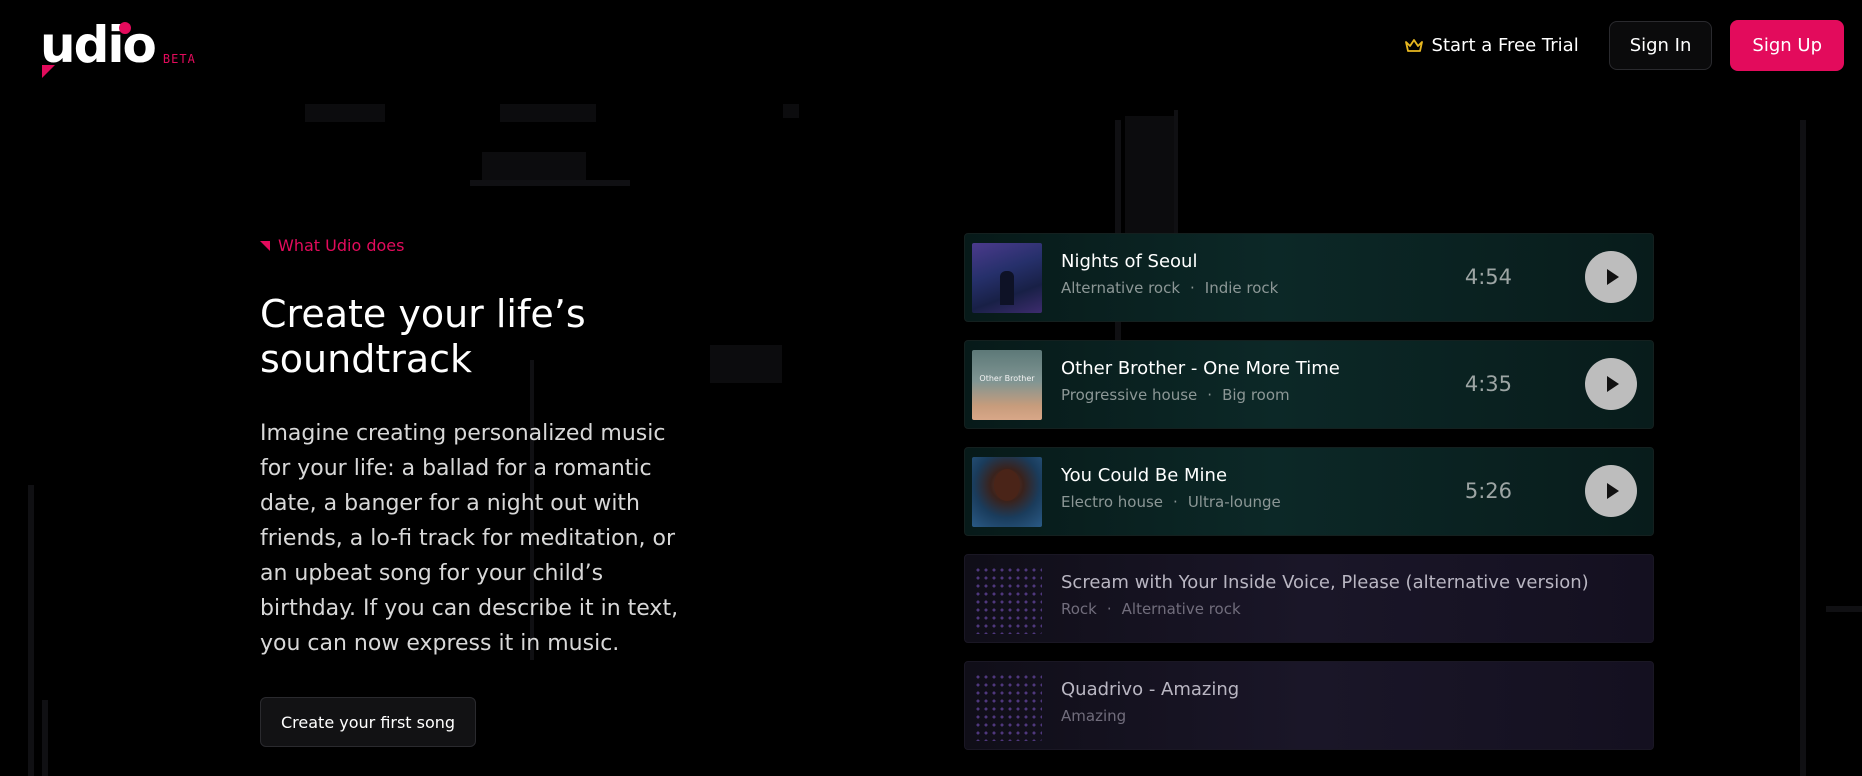 This screenshot has width=1862, height=776. I want to click on genre-tag: Electro house, so click(1112, 502).